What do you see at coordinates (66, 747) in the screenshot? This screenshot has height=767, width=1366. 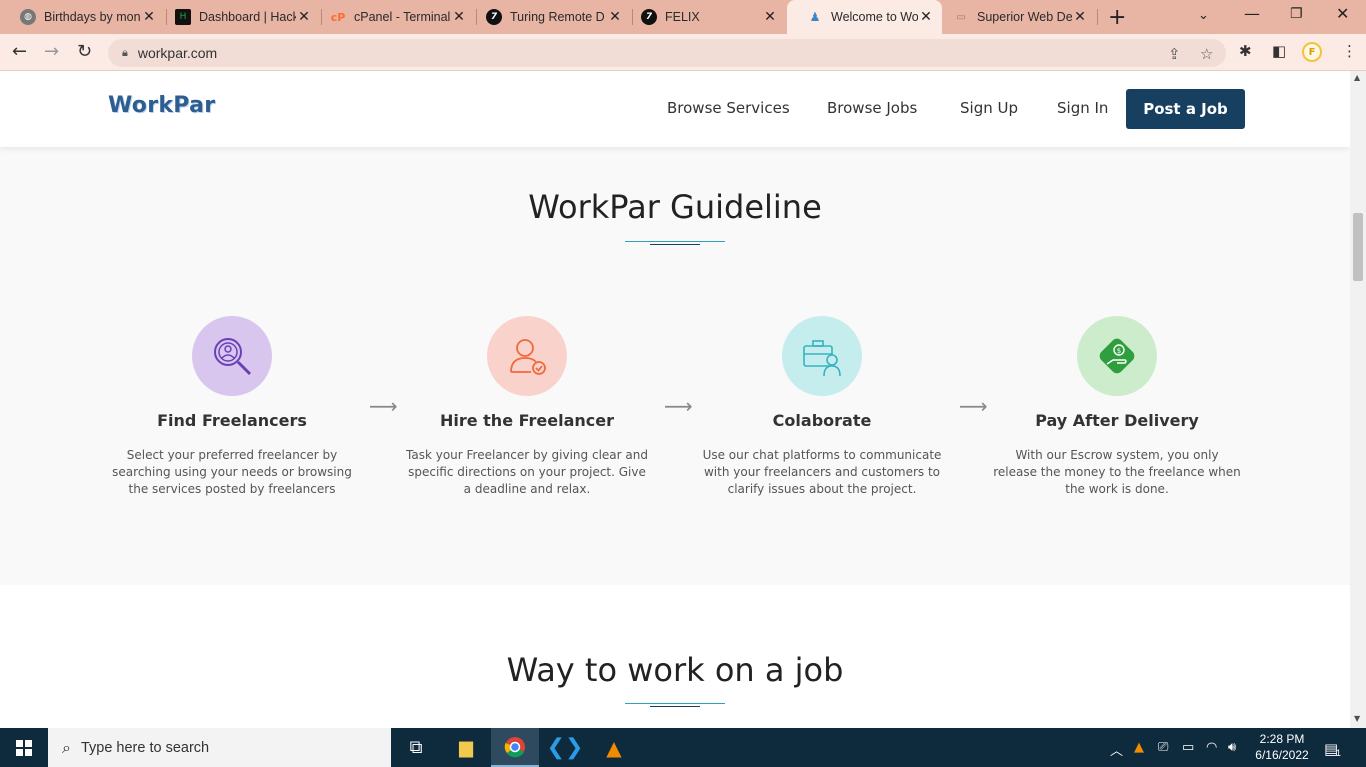 I see `search-icon: ⌕` at bounding box center [66, 747].